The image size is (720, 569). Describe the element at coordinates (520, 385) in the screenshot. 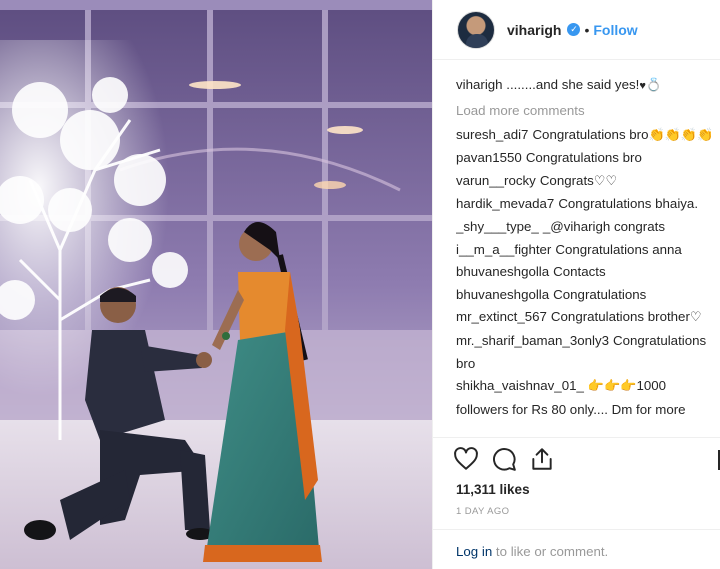

I see `comment-username: shikha_vaishnav_01_` at that location.